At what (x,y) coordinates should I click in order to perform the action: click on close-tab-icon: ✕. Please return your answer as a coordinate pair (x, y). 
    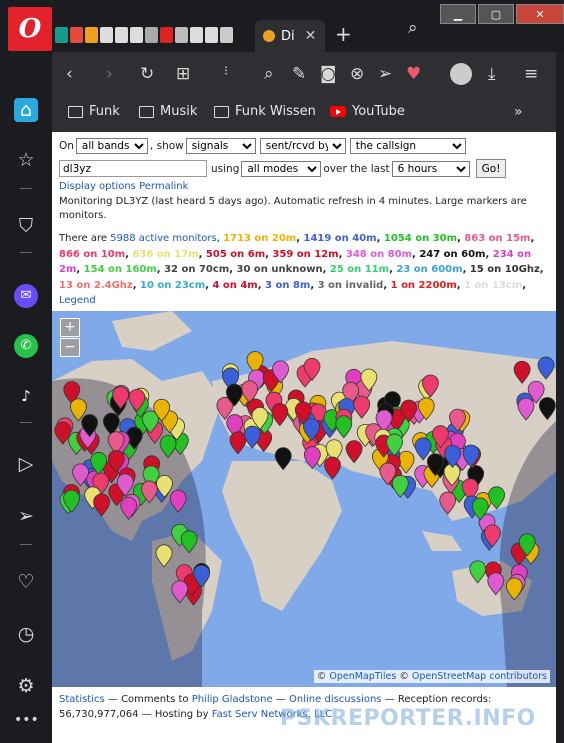
    Looking at the image, I should click on (311, 36).